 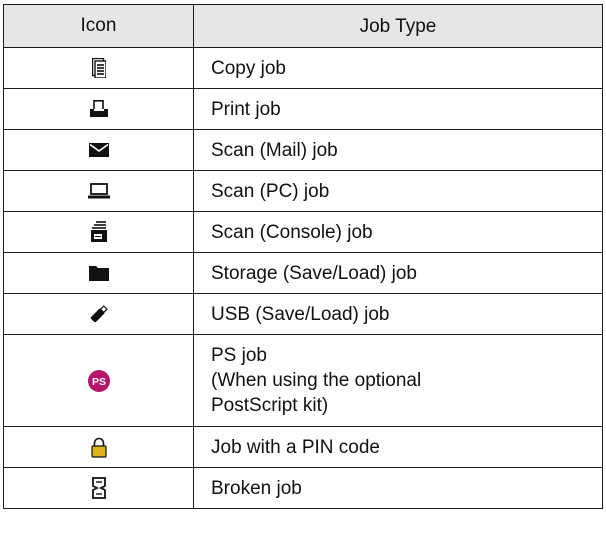 I want to click on job-type-label: Scan (Mail) job, so click(x=274, y=150).